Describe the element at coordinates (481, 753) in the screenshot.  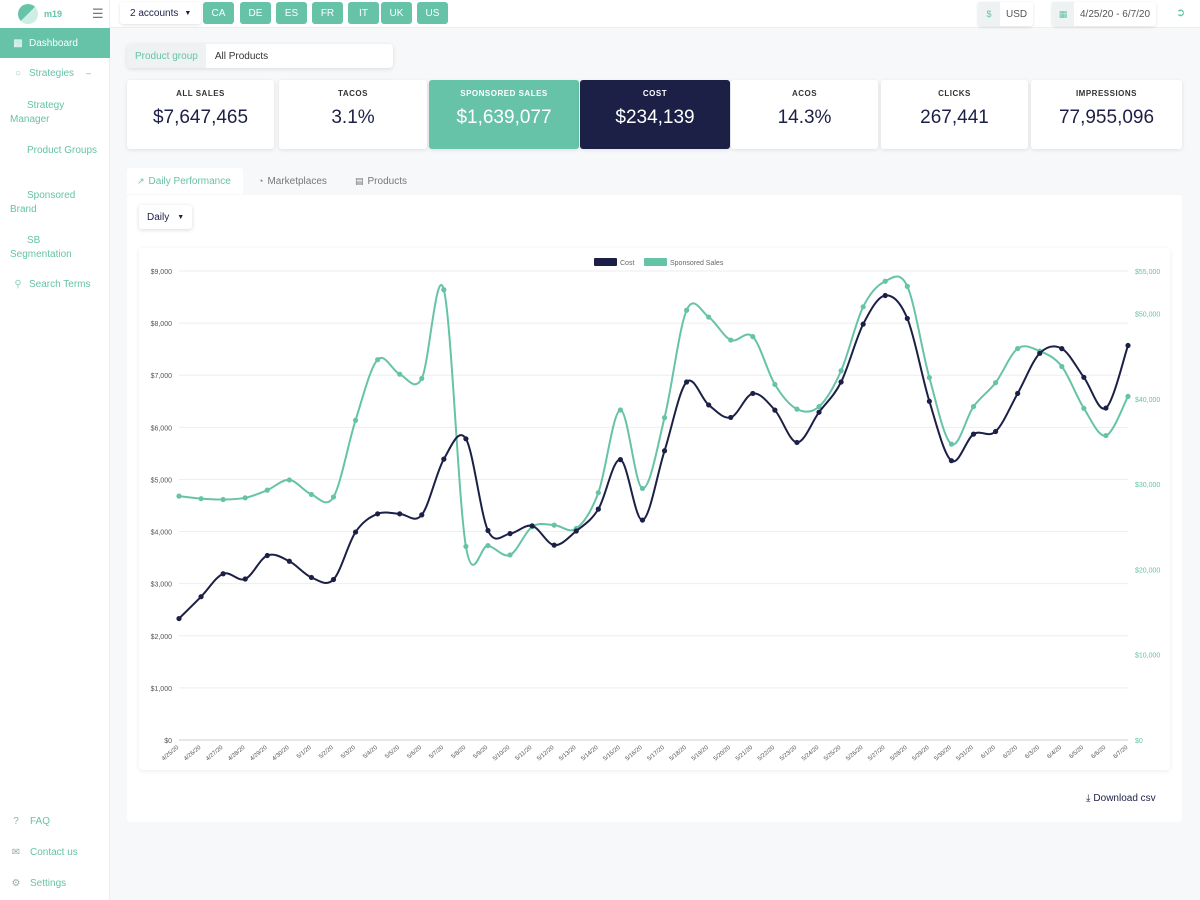
I see `x-tick-label: 5/9/20` at that location.